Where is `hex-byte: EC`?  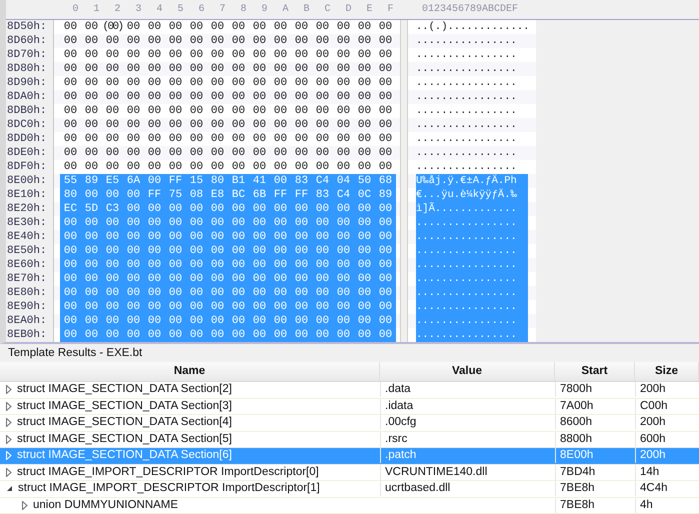 hex-byte: EC is located at coordinates (70, 209).